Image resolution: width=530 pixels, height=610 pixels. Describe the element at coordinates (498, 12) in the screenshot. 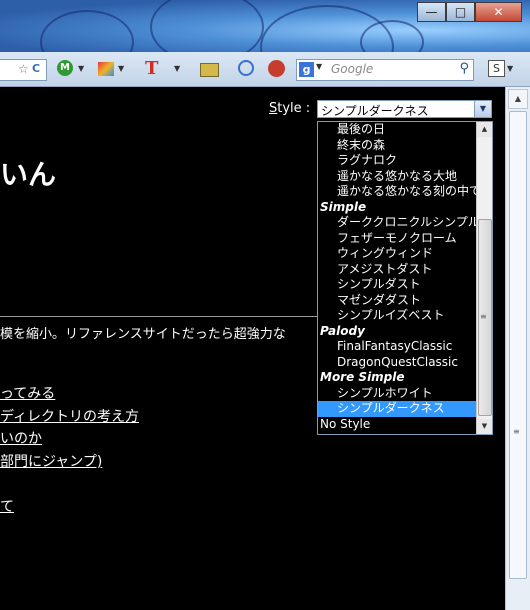

I see `close-button: ✕` at that location.